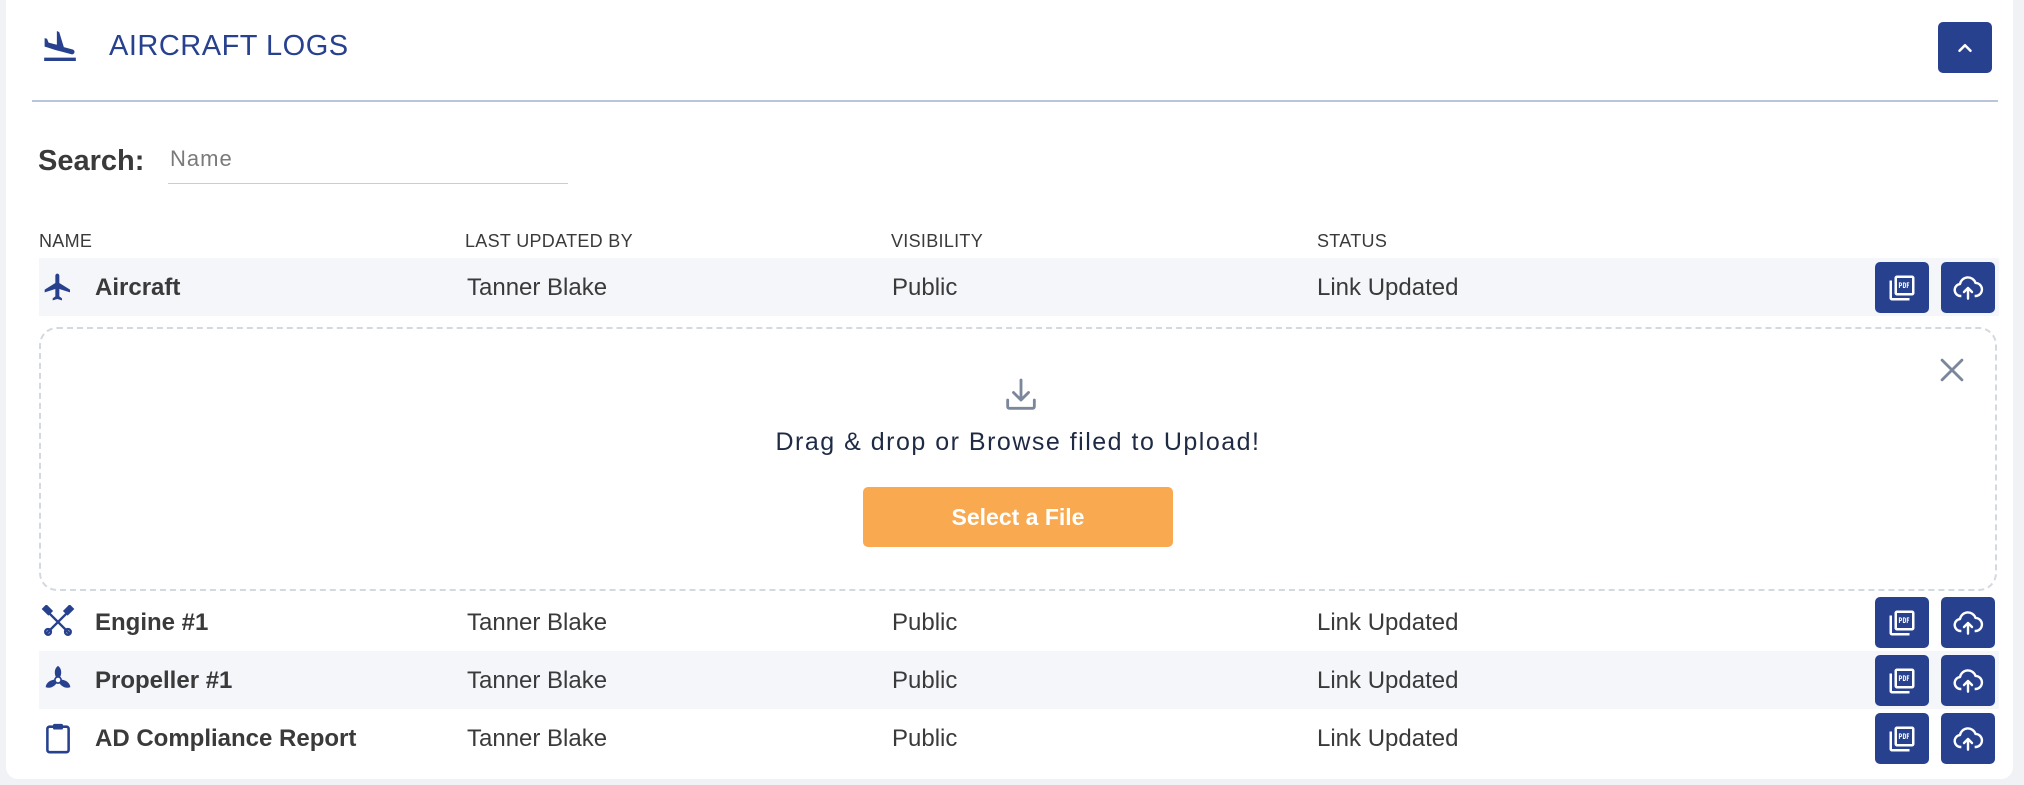  Describe the element at coordinates (152, 622) in the screenshot. I see `row-name: Engine #1` at that location.